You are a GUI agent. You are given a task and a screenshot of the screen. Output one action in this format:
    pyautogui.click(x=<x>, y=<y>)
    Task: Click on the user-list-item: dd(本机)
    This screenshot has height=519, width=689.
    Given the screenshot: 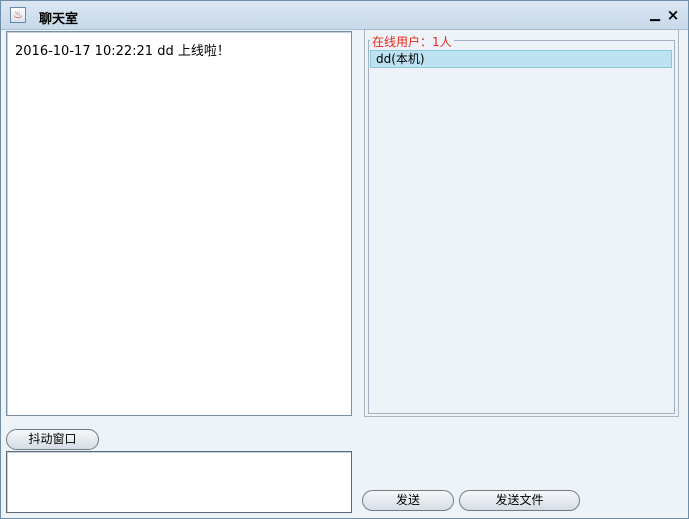 What is the action you would take?
    pyautogui.click(x=521, y=59)
    